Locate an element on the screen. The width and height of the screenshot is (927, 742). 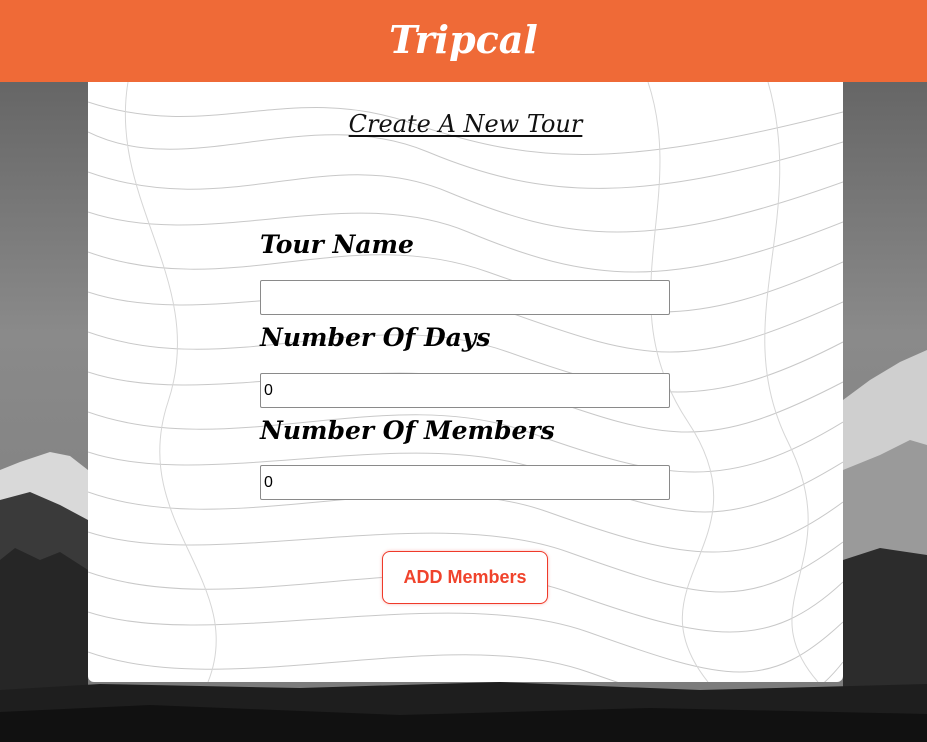
number-of-days-input is located at coordinates (465, 390).